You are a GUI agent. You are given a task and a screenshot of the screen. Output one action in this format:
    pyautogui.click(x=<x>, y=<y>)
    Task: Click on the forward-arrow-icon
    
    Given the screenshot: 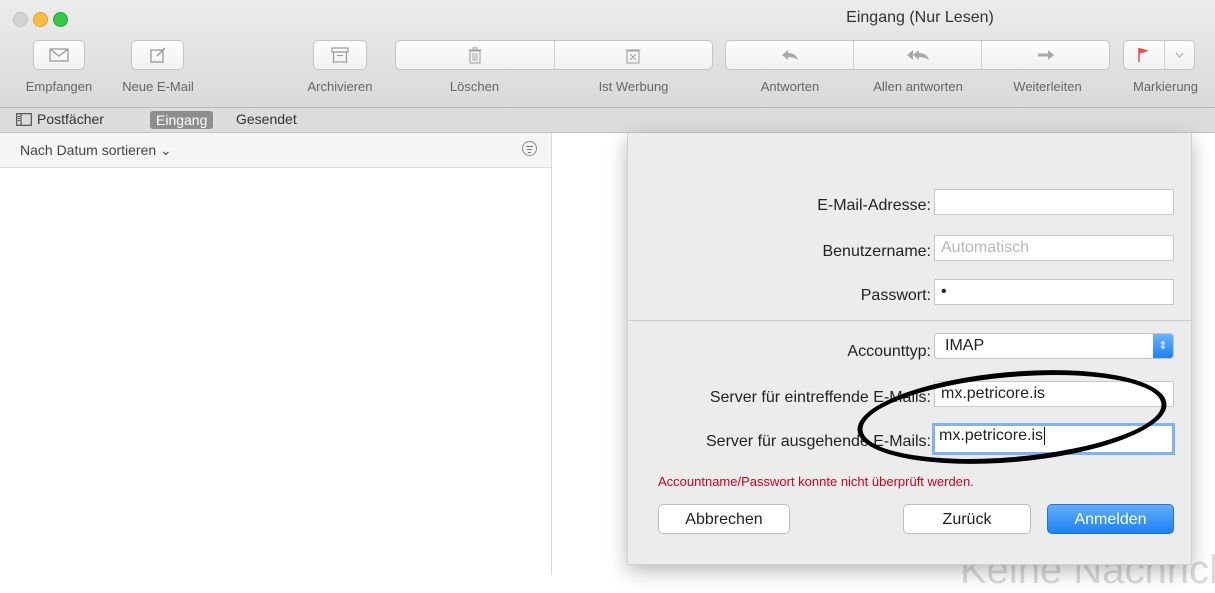 What is the action you would take?
    pyautogui.click(x=1045, y=55)
    